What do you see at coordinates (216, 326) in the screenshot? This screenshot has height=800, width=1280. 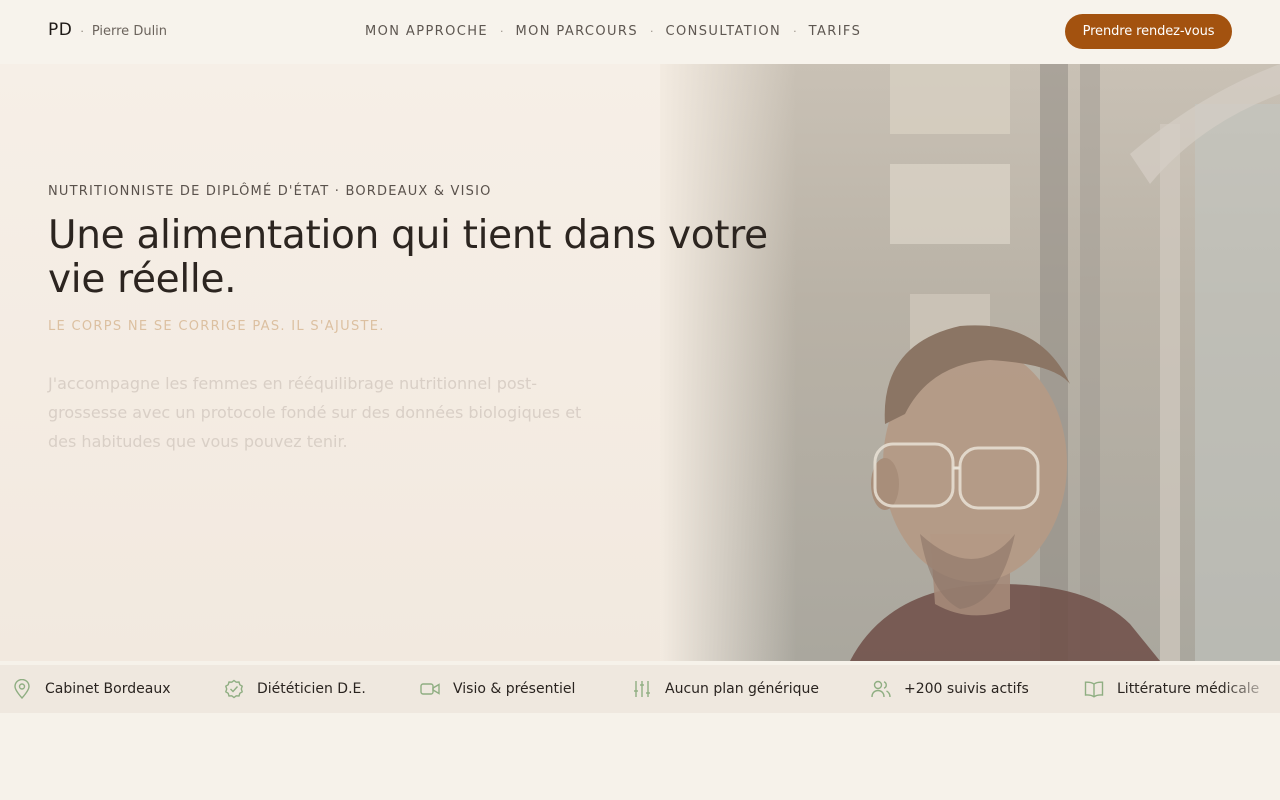 I see `hero-tagline: LE CORPS NE SE CORRIGE PAS. IL S'AJUSTE.` at bounding box center [216, 326].